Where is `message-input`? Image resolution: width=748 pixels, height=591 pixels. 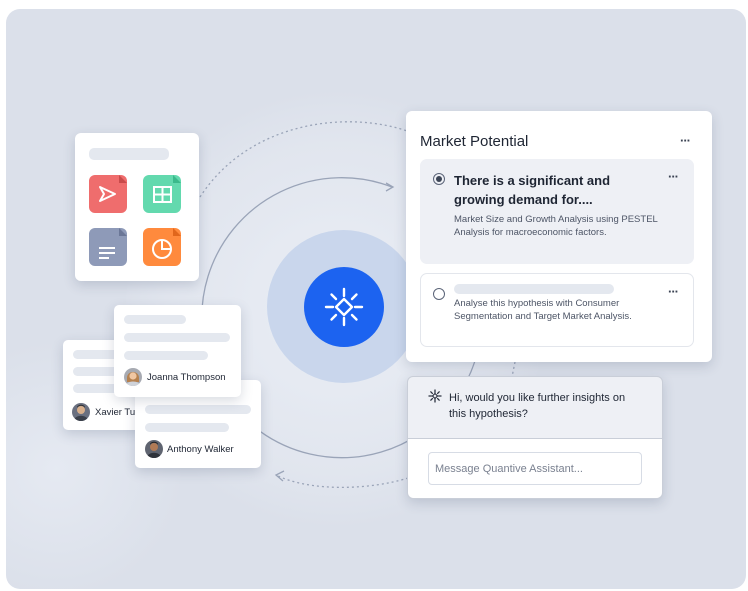 message-input is located at coordinates (535, 468).